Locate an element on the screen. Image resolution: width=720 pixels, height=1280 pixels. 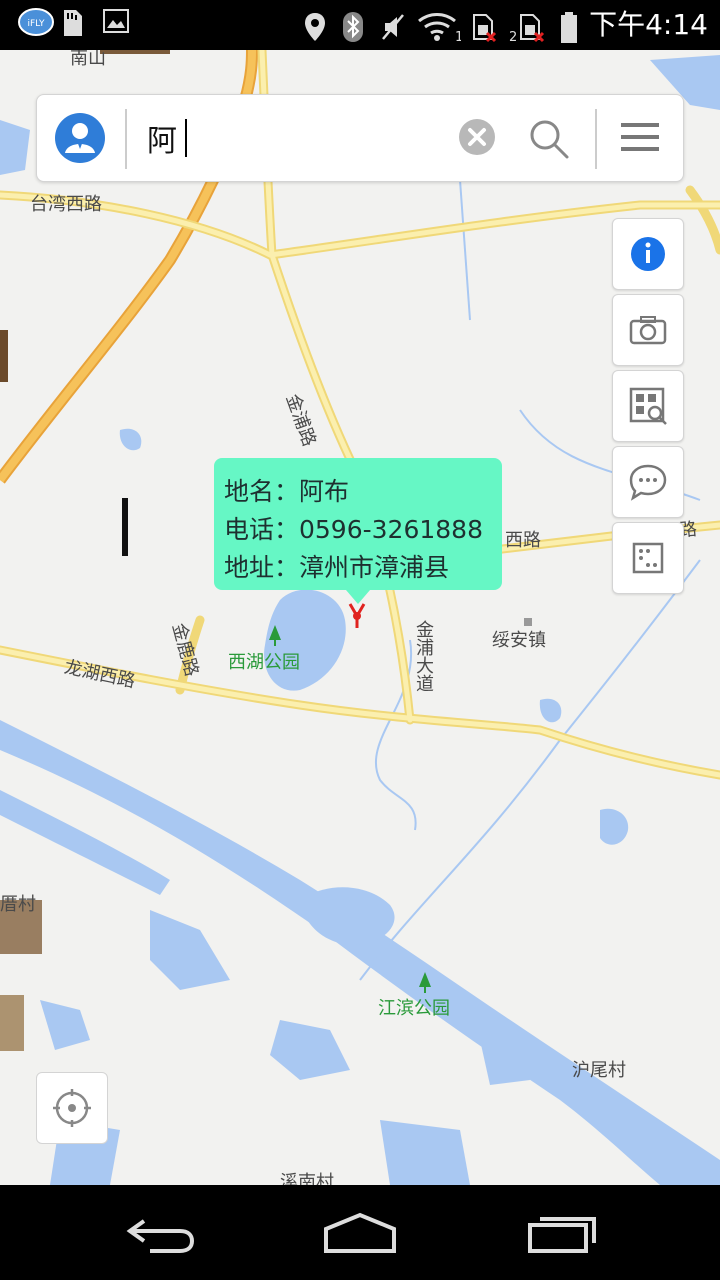
recents-button is located at coordinates (564, 1232).